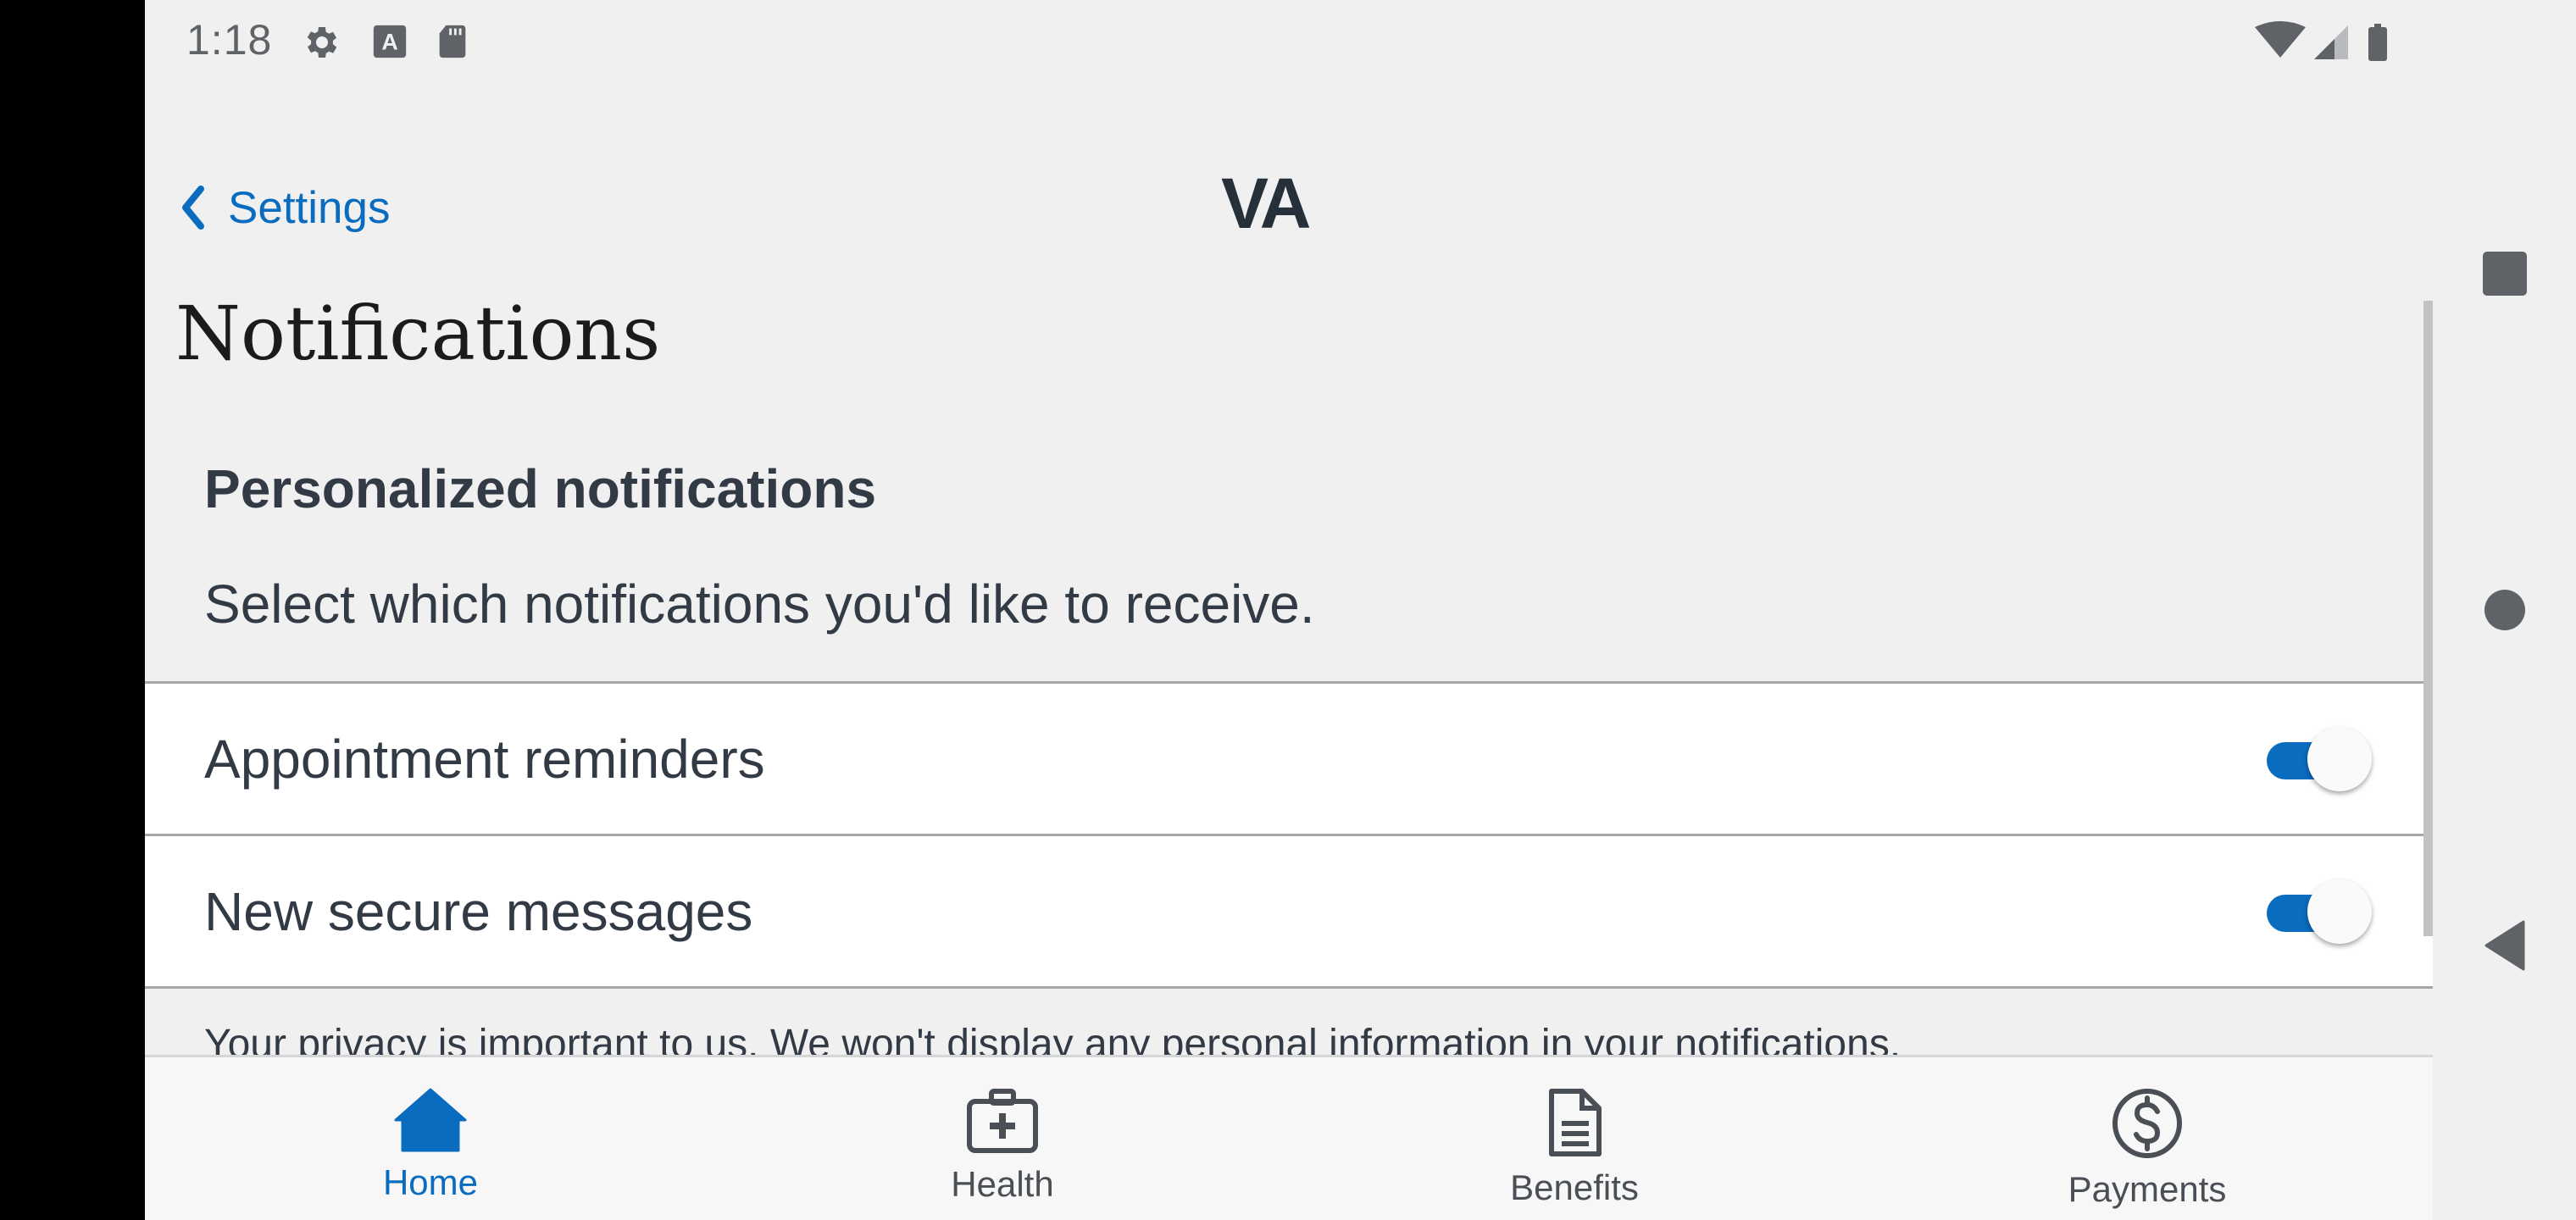  What do you see at coordinates (1289, 911) in the screenshot?
I see `new-secure-messages-row: New secure messages` at bounding box center [1289, 911].